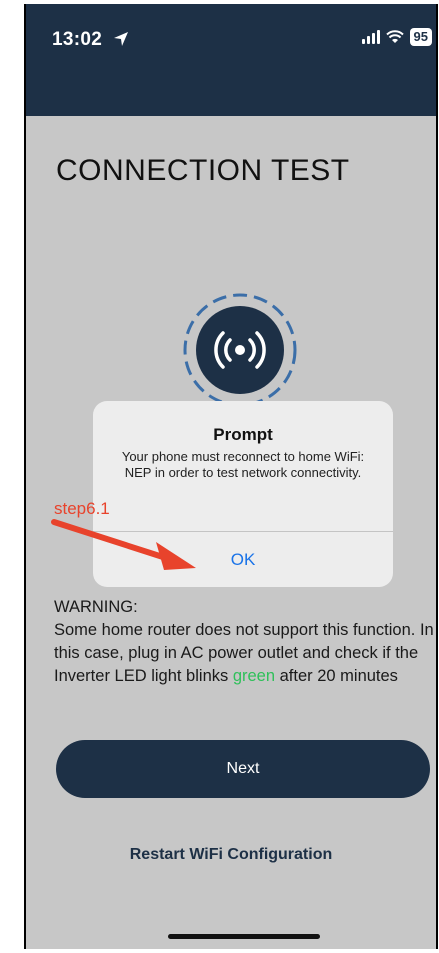  What do you see at coordinates (243, 434) in the screenshot?
I see `dialog-title: Prompt` at bounding box center [243, 434].